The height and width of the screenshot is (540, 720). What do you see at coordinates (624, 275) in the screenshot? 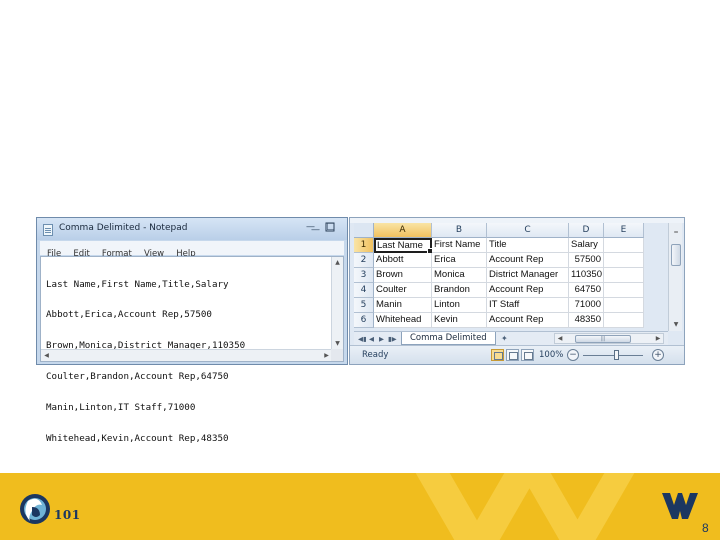
I see `cell-e3` at bounding box center [624, 275].